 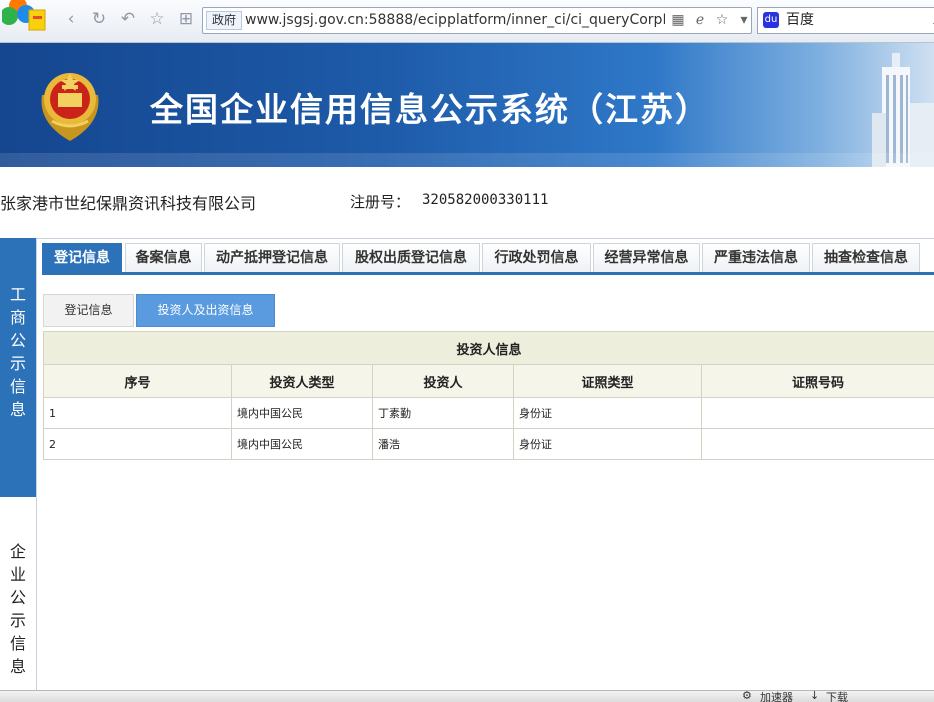 I want to click on search-box: du 百度 ⌕, so click(x=845, y=20).